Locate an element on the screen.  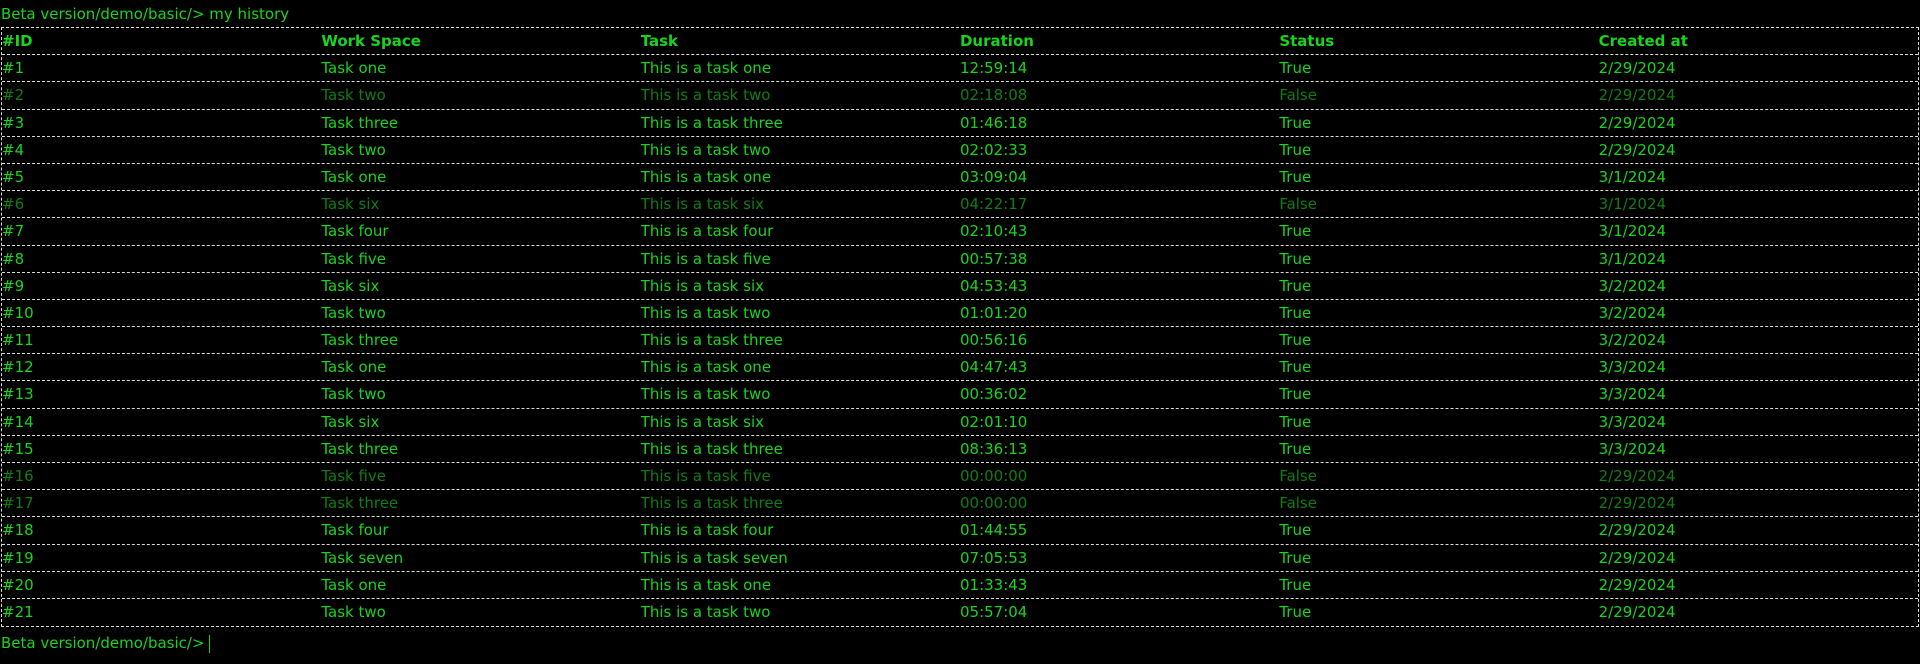
column-header-workspace: Work Space is located at coordinates (371, 41).